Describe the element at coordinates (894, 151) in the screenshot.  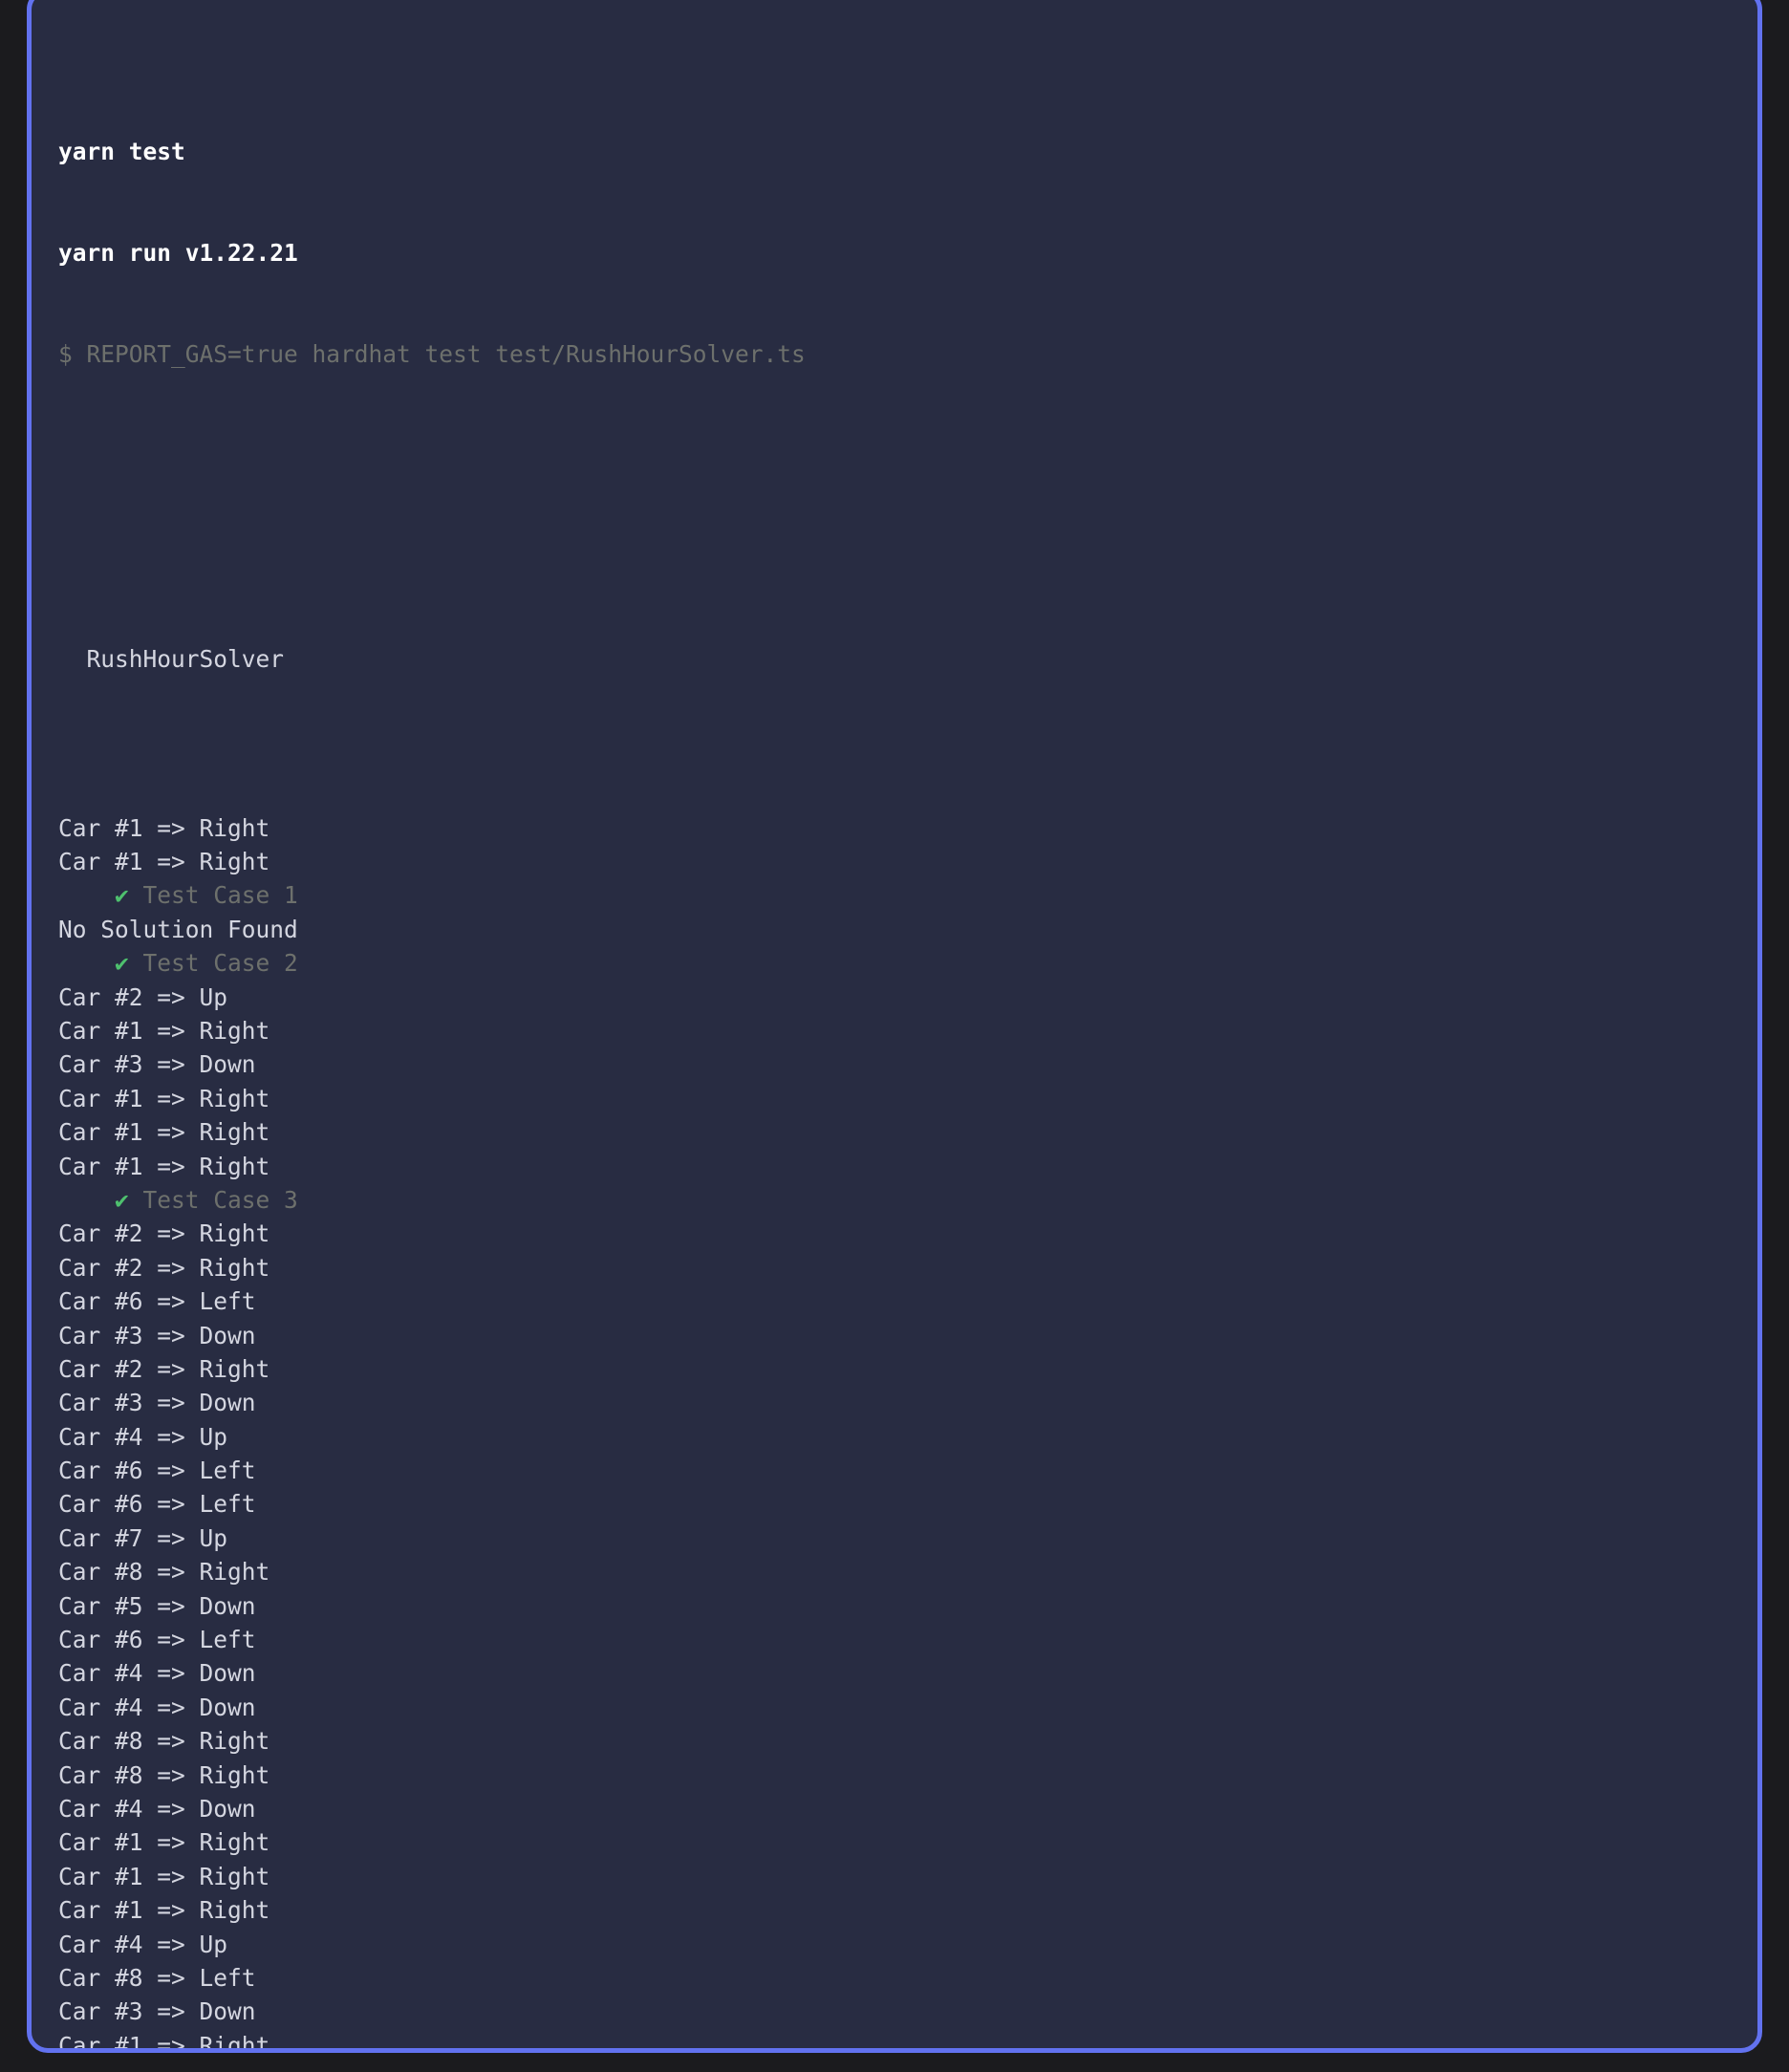
I see `command-echo-line: yarn test` at that location.